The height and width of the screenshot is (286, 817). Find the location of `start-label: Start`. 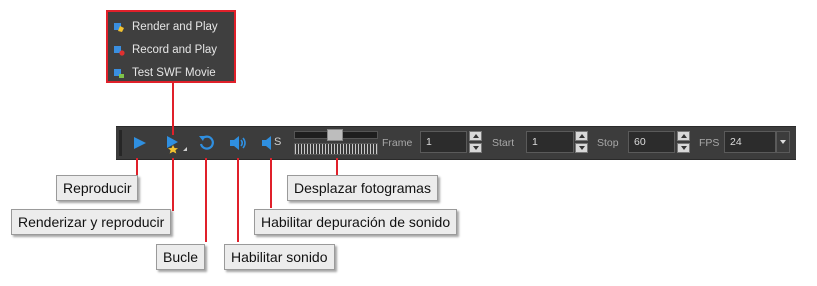

start-label: Start is located at coordinates (503, 143).